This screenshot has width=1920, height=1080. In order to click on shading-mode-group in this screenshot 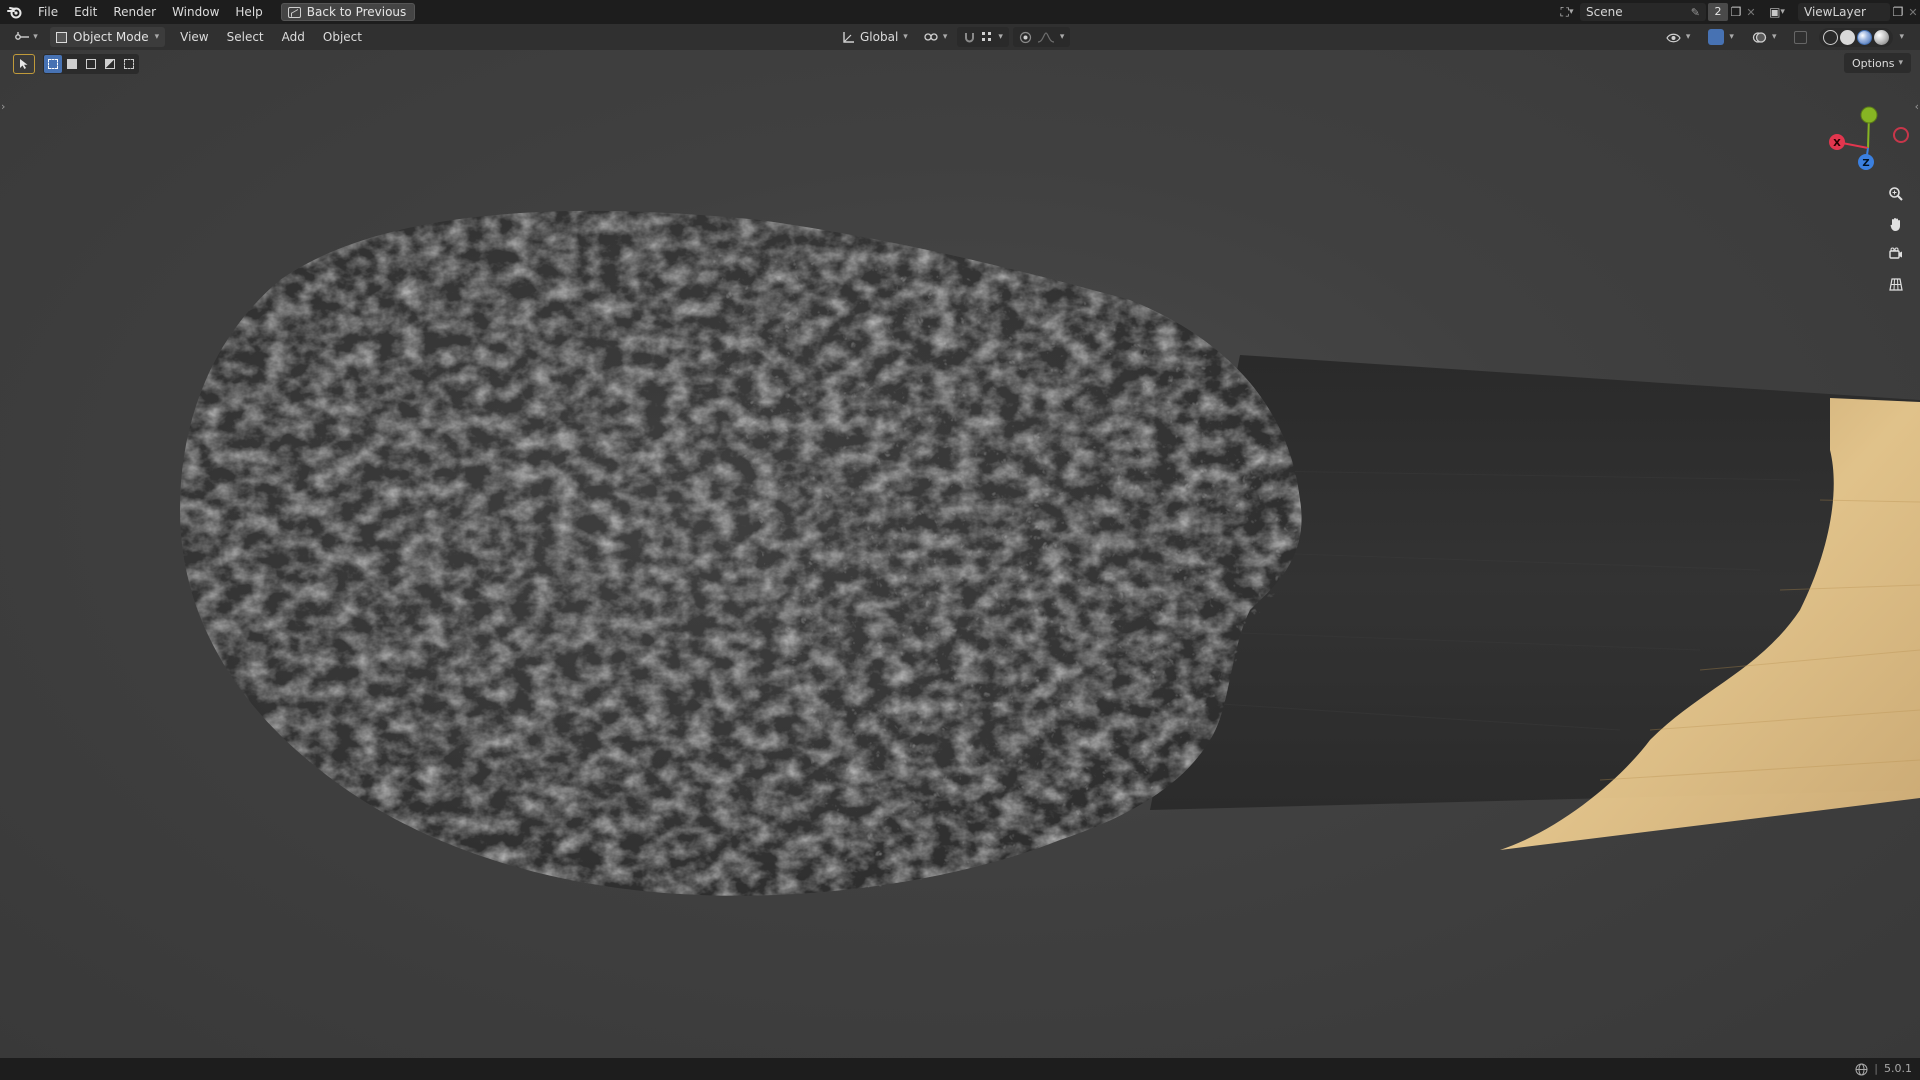, I will do `click(1856, 37)`.